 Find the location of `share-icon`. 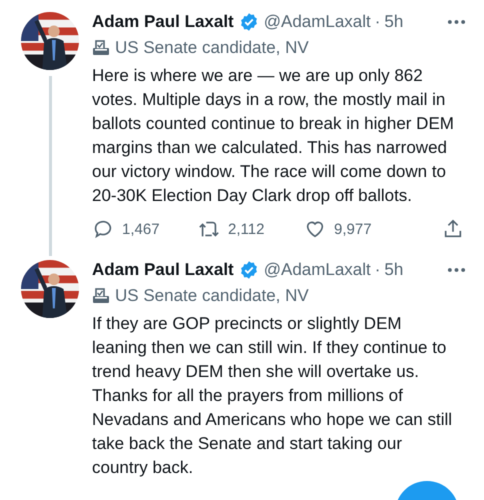

share-icon is located at coordinates (453, 229).